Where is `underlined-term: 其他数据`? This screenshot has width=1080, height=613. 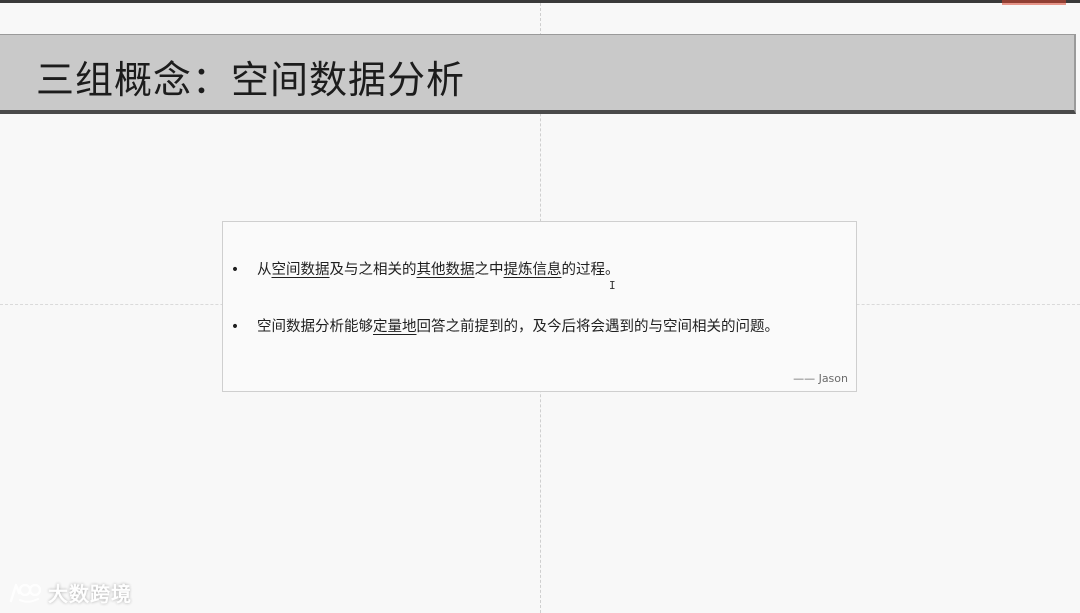
underlined-term: 其他数据 is located at coordinates (445, 270).